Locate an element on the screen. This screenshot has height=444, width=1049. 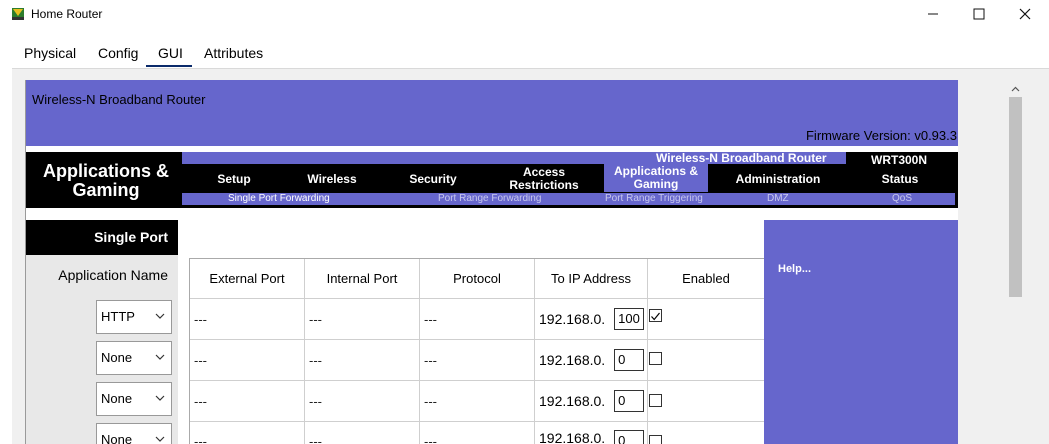
header-protocol: Protocol is located at coordinates (477, 279).